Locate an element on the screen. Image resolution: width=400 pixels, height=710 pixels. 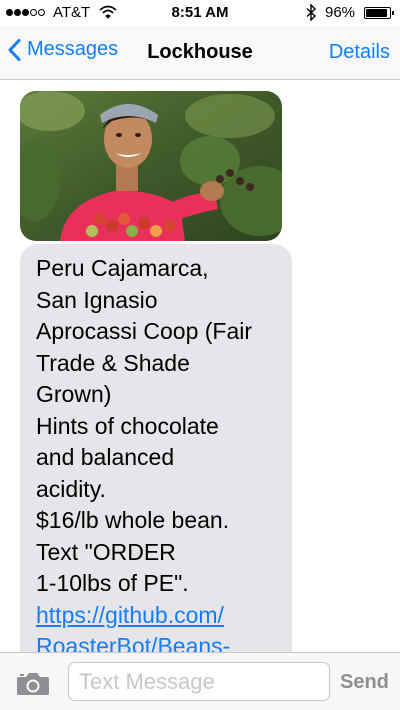
message-line: 1-10lbs of PE". is located at coordinates (112, 583).